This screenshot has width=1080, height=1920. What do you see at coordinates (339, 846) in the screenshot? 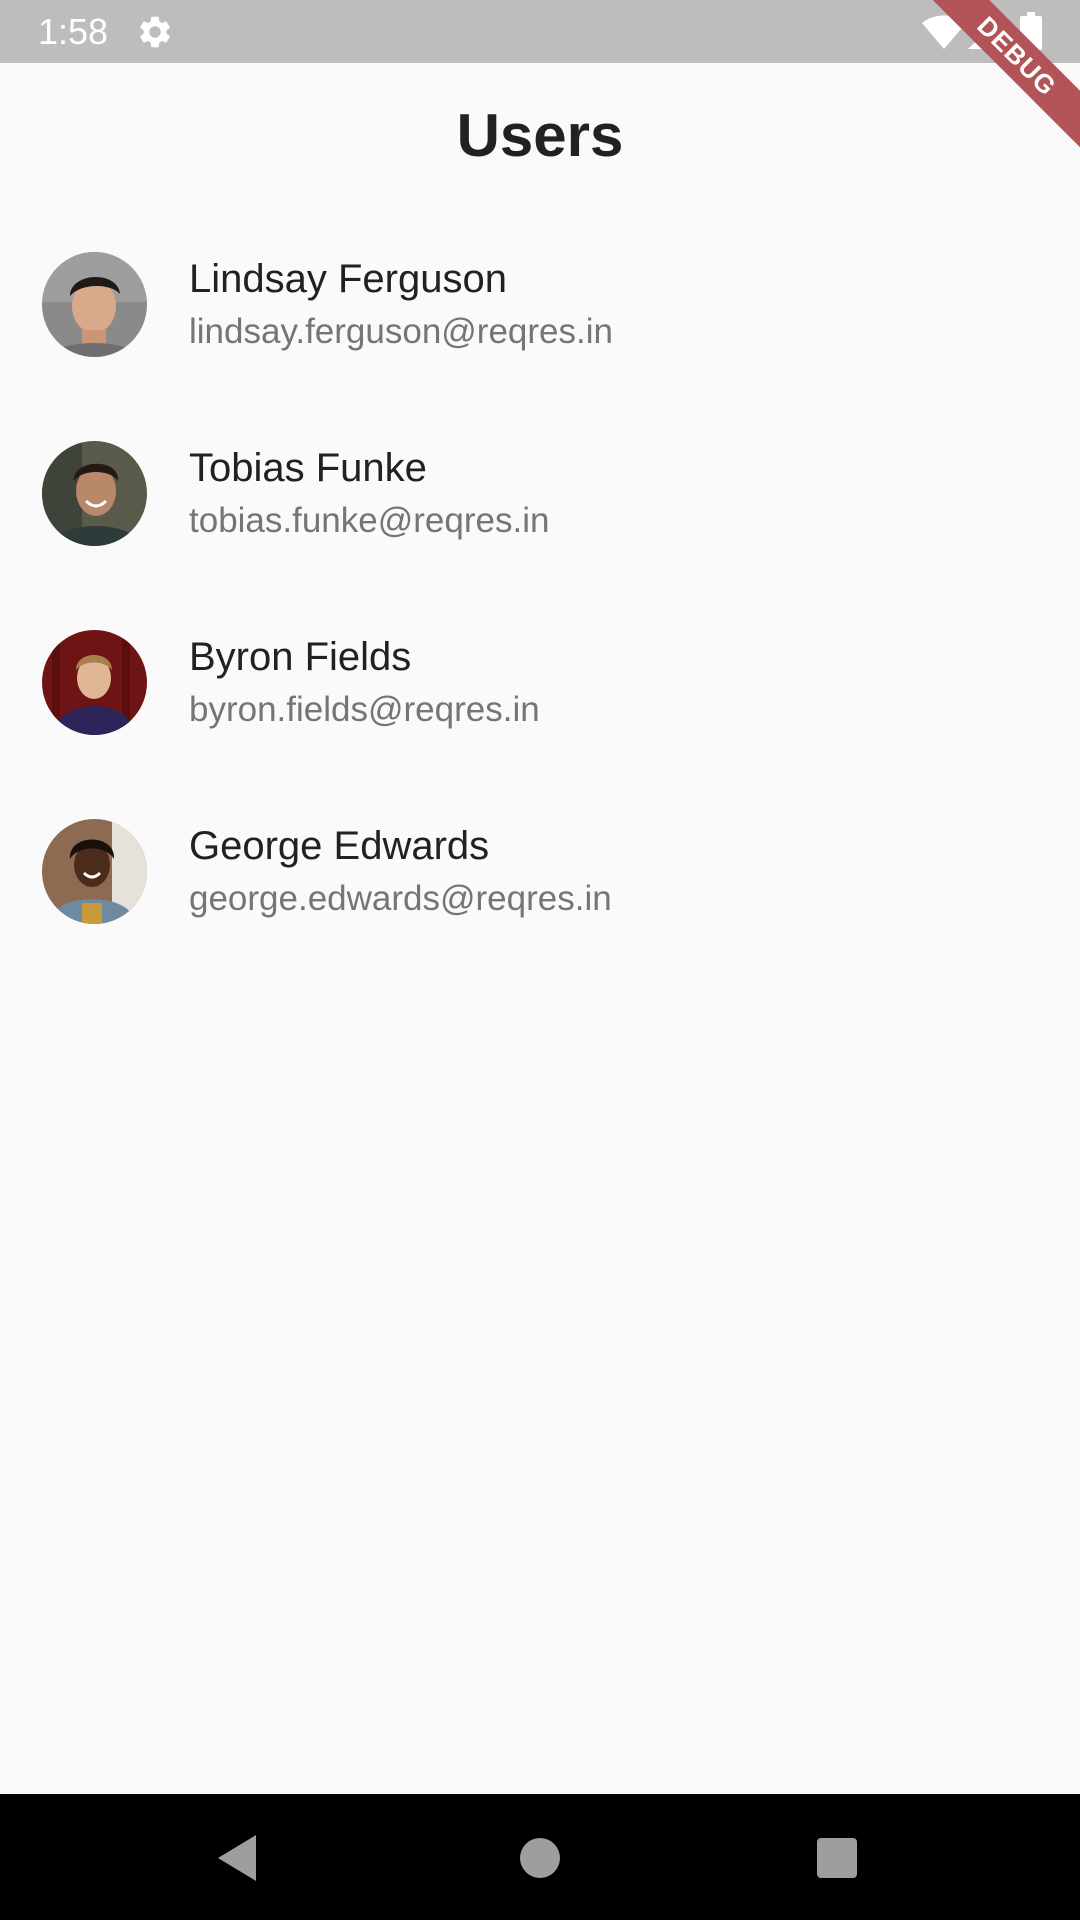
I see `user-name: George Edwards` at bounding box center [339, 846].